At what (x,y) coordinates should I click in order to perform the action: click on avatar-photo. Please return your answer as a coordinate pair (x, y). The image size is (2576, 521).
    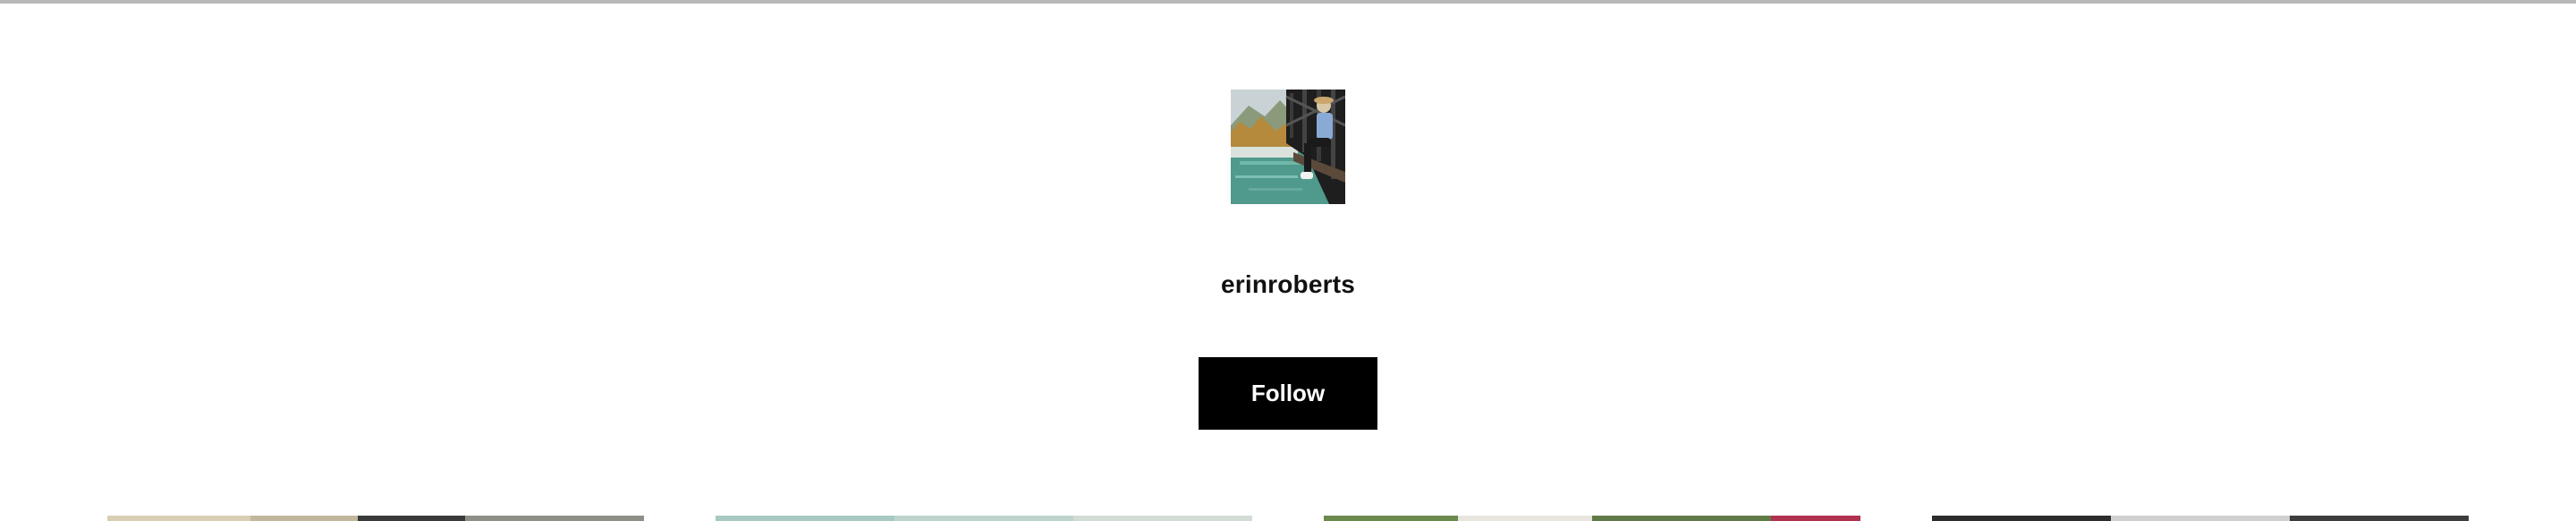
    Looking at the image, I should click on (1288, 147).